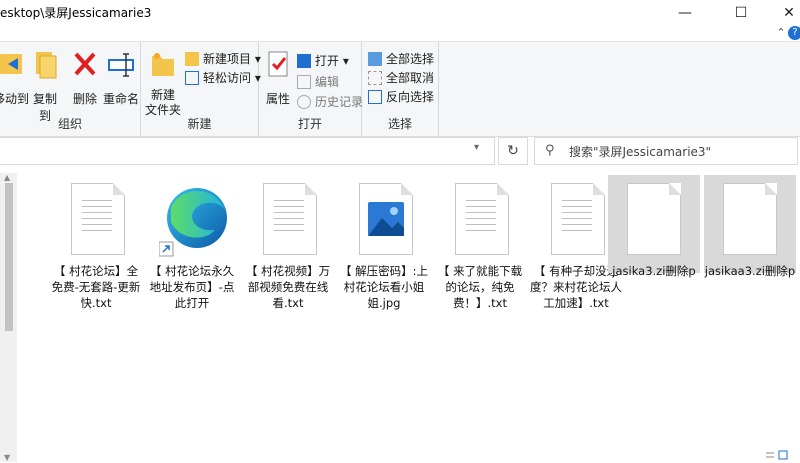  What do you see at coordinates (120, 99) in the screenshot?
I see `rename-label: 重命名` at bounding box center [120, 99].